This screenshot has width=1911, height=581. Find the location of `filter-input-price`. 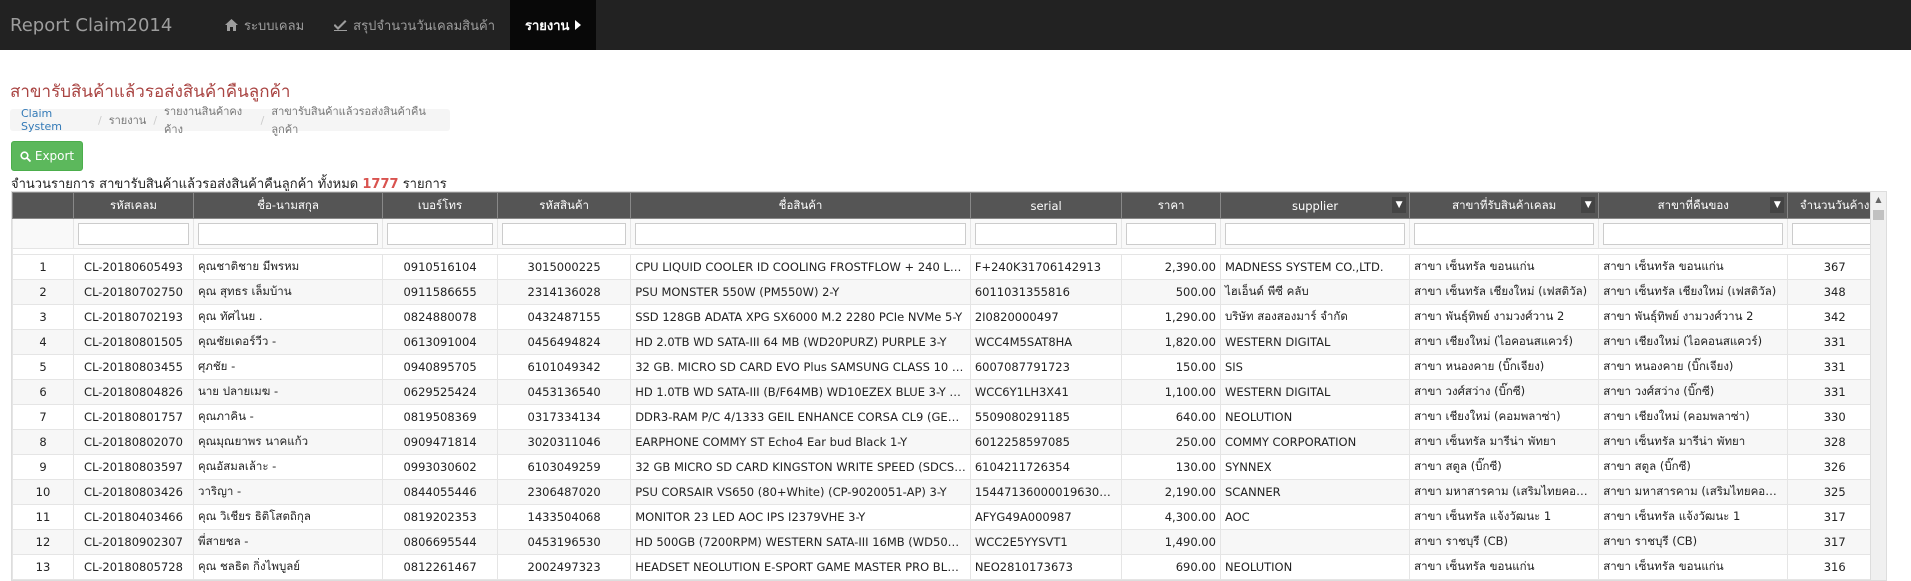

filter-input-price is located at coordinates (1171, 233).